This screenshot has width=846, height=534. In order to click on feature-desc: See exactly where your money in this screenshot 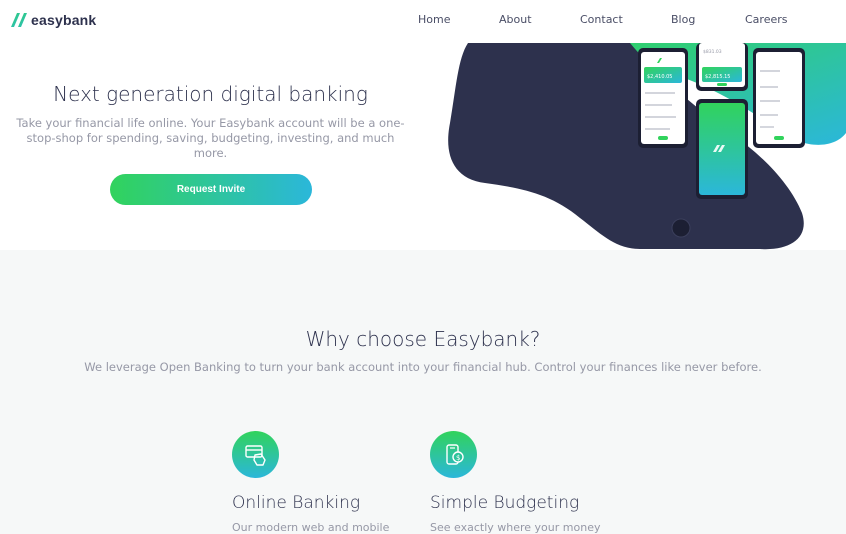, I will do `click(515, 527)`.